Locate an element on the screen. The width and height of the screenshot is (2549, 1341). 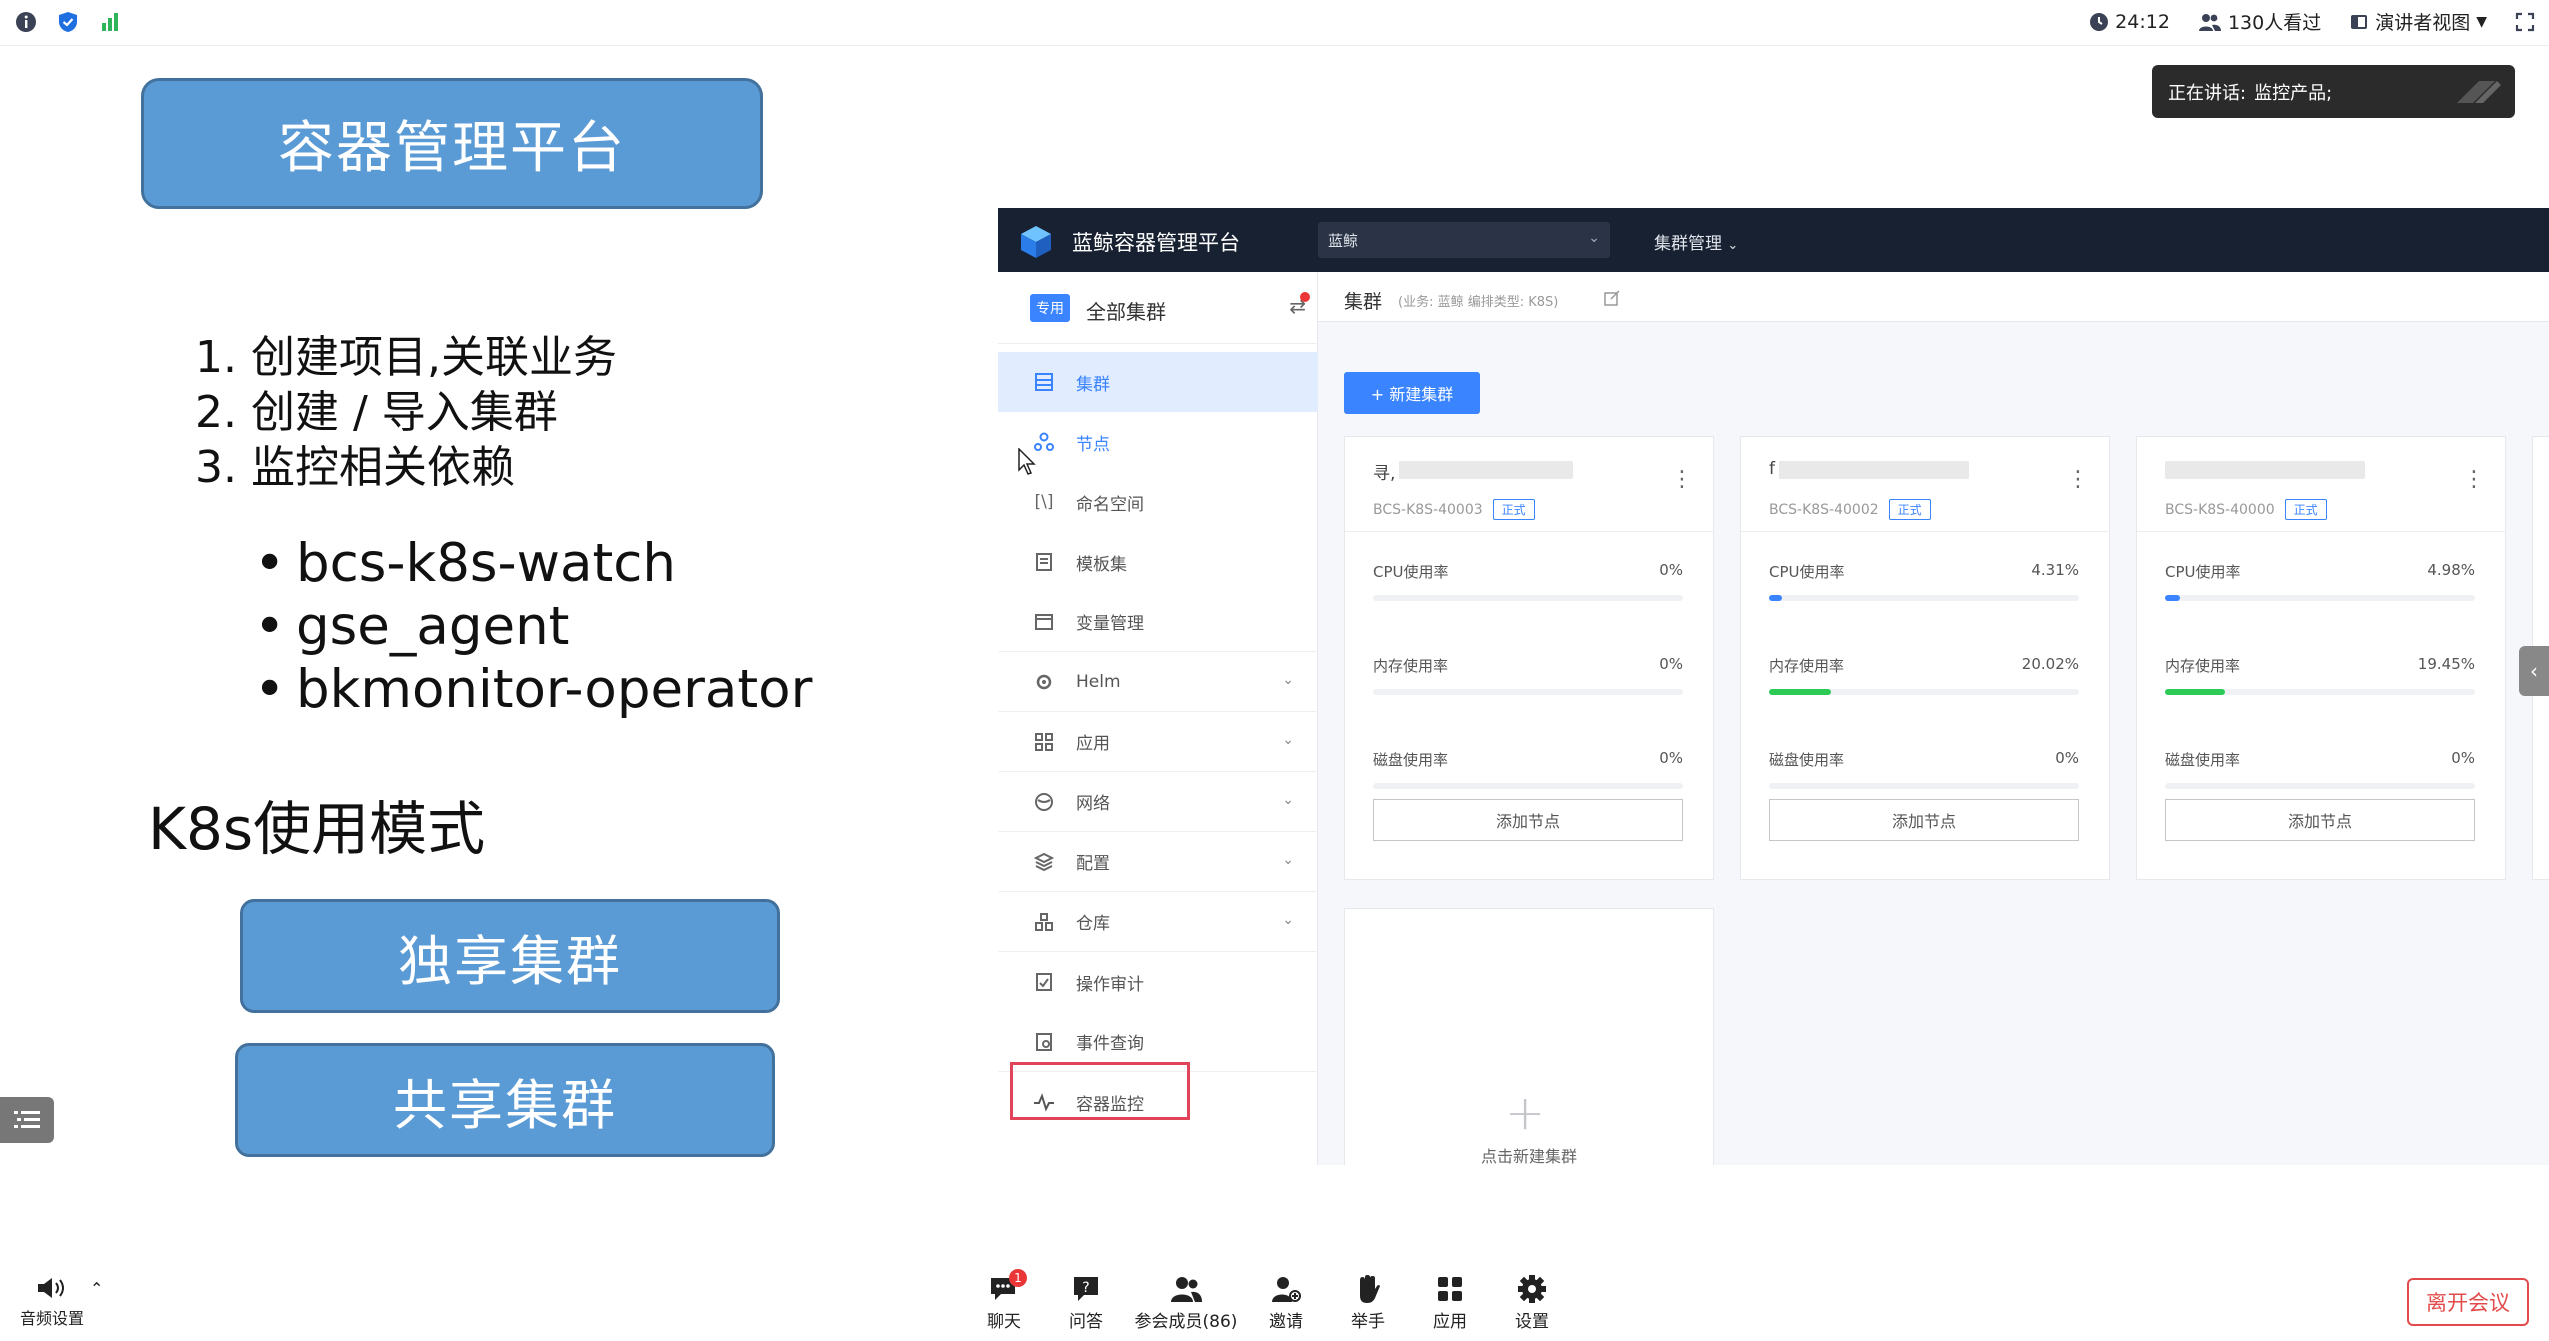
fullscreen-button is located at coordinates (2525, 22).